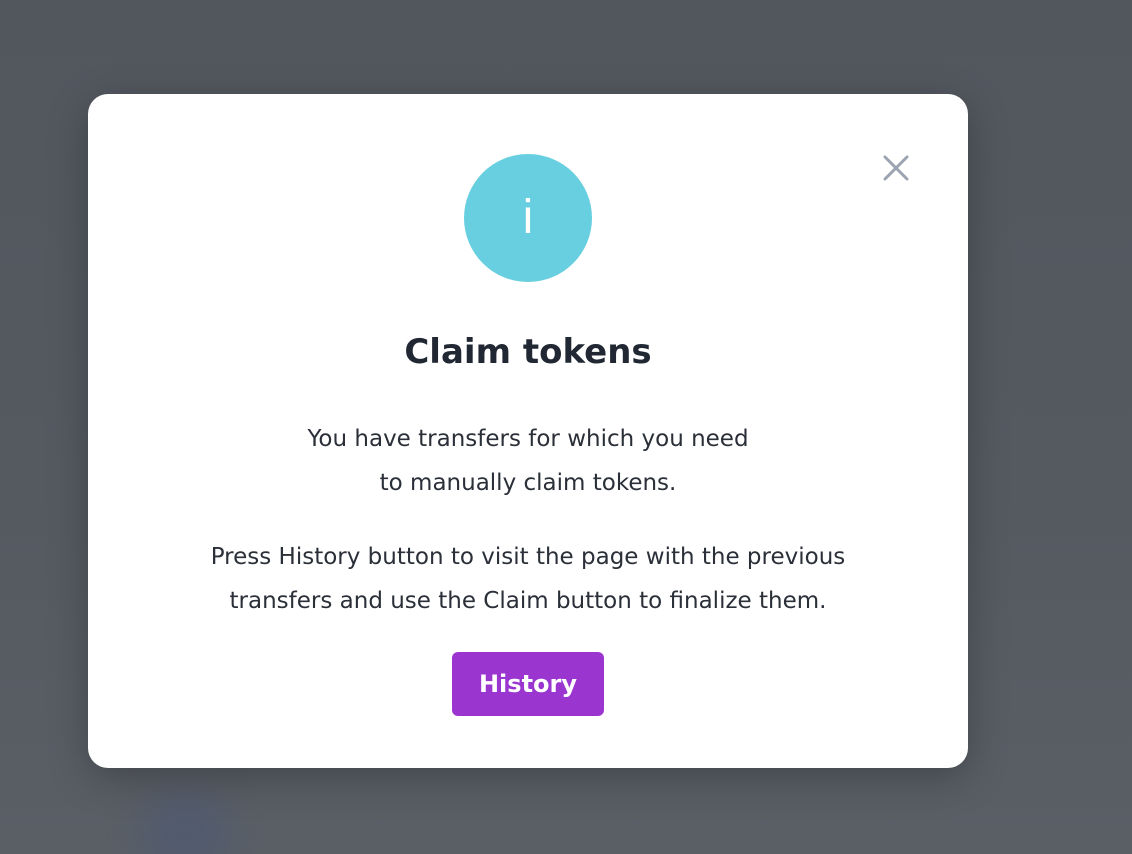  I want to click on info-icon: i, so click(528, 218).